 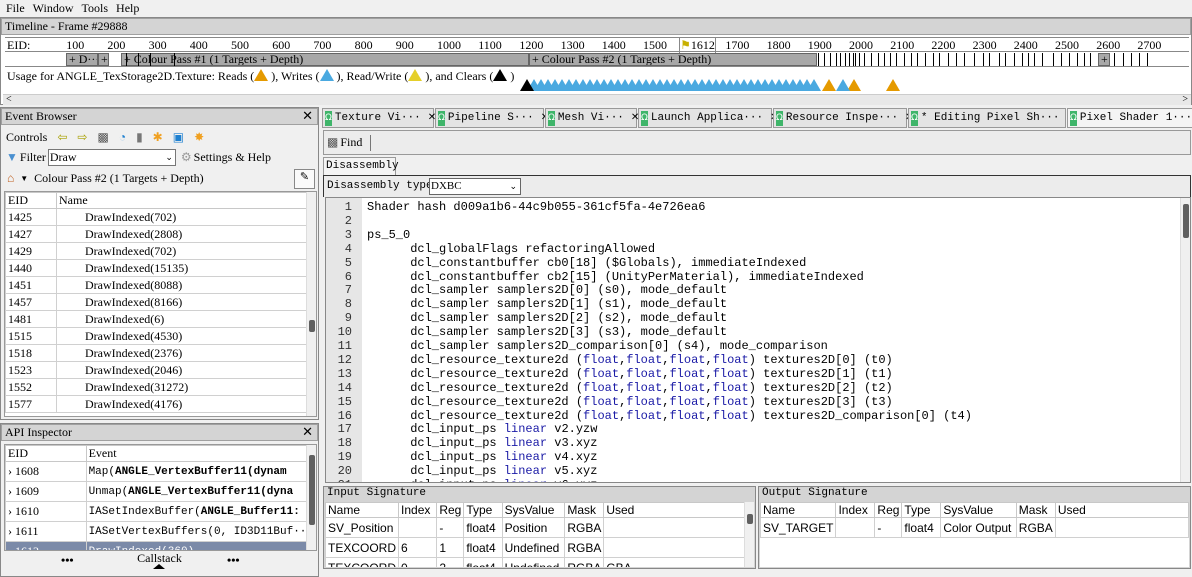 What do you see at coordinates (492, 118) in the screenshot?
I see `tab-1: ΩPipeline S···✕` at bounding box center [492, 118].